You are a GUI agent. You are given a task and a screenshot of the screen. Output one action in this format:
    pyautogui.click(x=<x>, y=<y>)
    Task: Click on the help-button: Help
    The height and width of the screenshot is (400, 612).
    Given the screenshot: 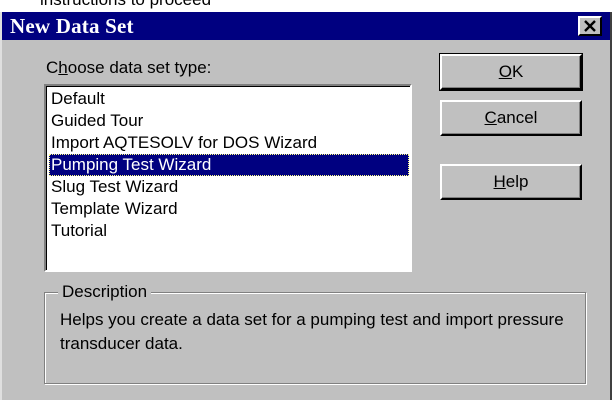 What is the action you would take?
    pyautogui.click(x=511, y=182)
    